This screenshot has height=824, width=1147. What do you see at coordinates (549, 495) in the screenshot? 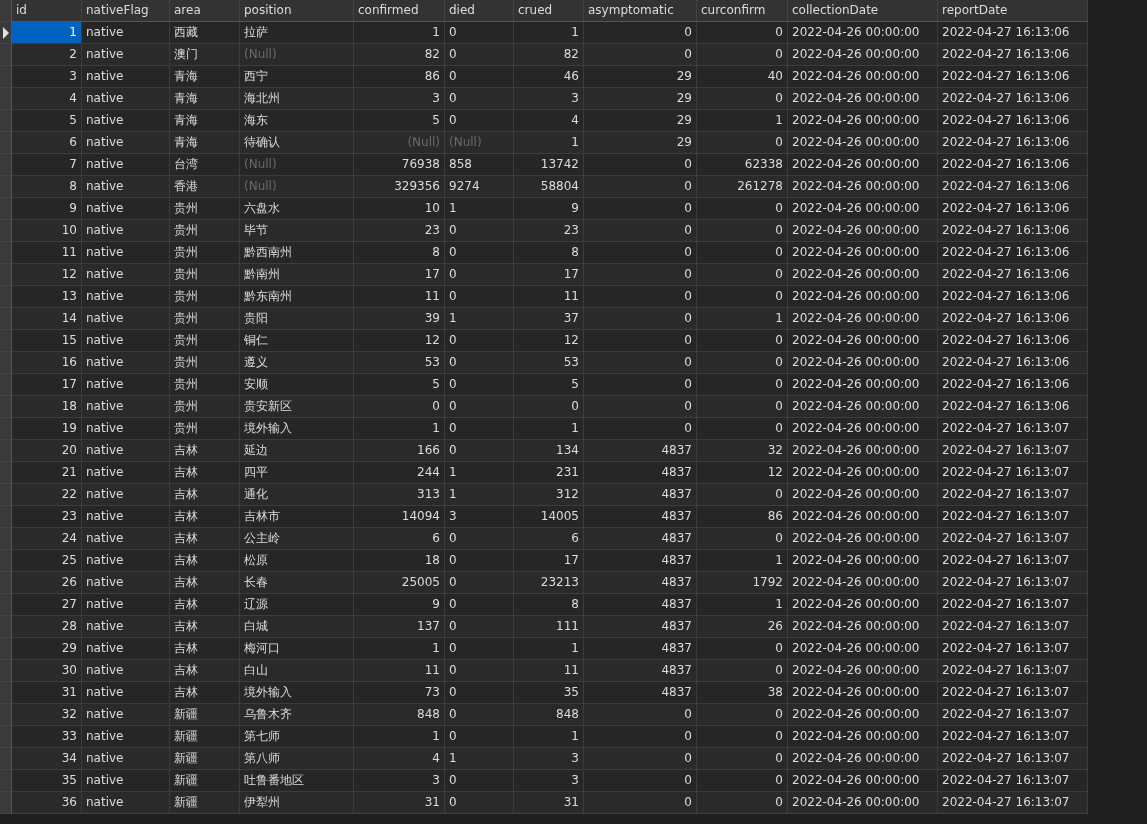
I see `table-cell: 312` at bounding box center [549, 495].